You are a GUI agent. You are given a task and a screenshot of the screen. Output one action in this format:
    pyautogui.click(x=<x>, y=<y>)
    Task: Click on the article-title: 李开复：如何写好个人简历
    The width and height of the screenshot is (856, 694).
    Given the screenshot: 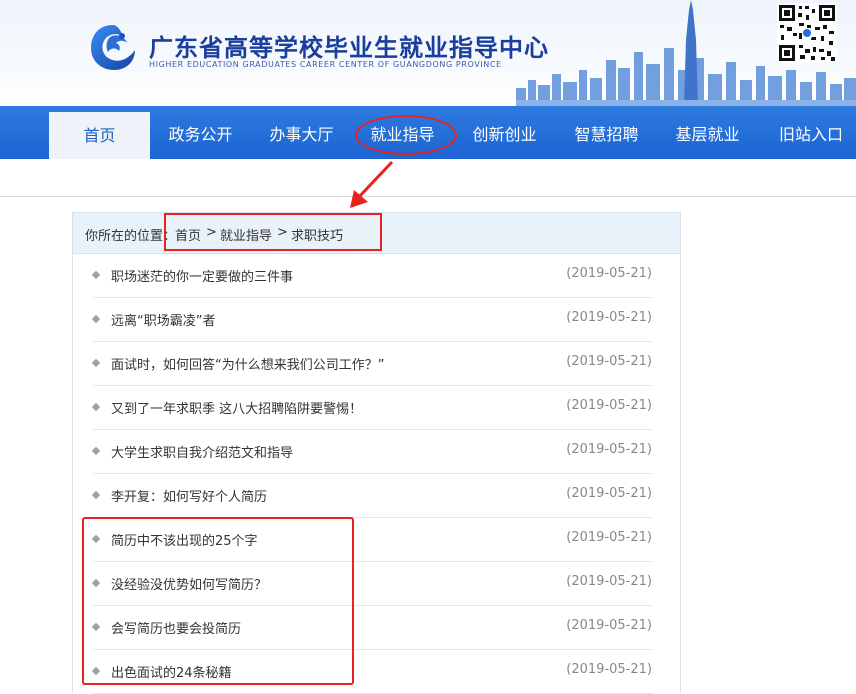 What is the action you would take?
    pyautogui.click(x=189, y=495)
    